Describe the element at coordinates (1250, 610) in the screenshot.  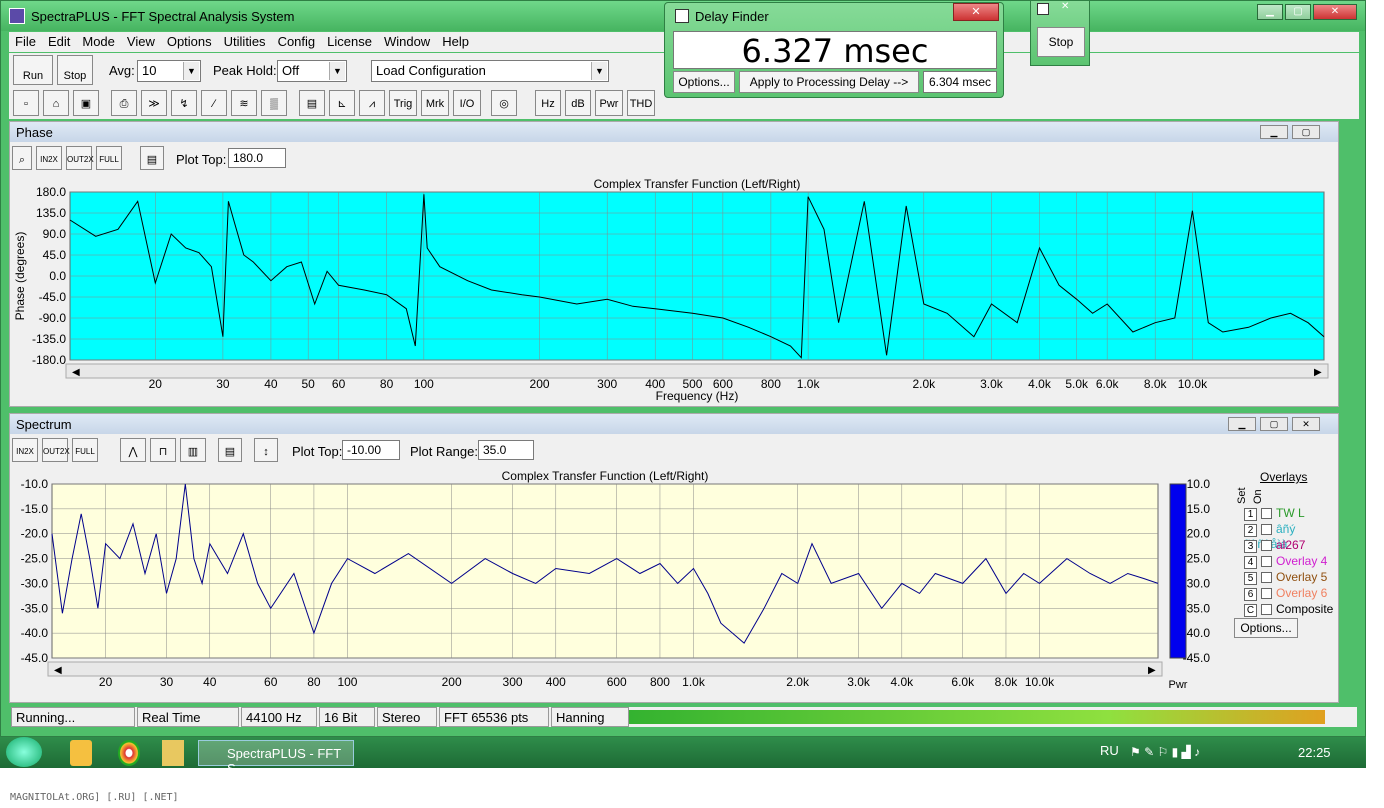
I see `overlay-set-button: C` at that location.